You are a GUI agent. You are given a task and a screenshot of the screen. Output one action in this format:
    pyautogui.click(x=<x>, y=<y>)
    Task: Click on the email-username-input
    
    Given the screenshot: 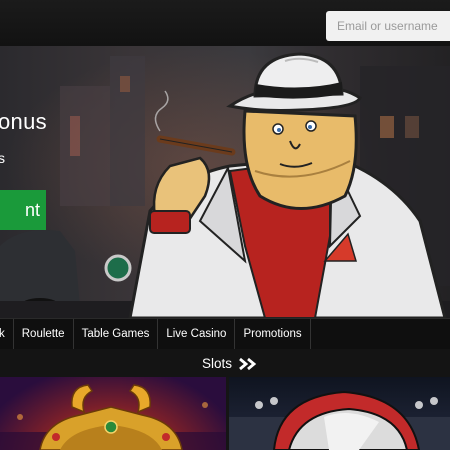 What is the action you would take?
    pyautogui.click(x=388, y=26)
    